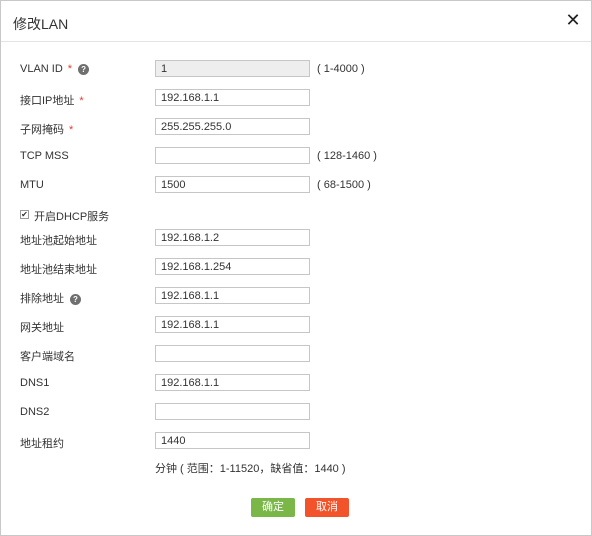 The width and height of the screenshot is (592, 536). Describe the element at coordinates (32, 185) in the screenshot. I see `mtu-label: MTU` at that location.